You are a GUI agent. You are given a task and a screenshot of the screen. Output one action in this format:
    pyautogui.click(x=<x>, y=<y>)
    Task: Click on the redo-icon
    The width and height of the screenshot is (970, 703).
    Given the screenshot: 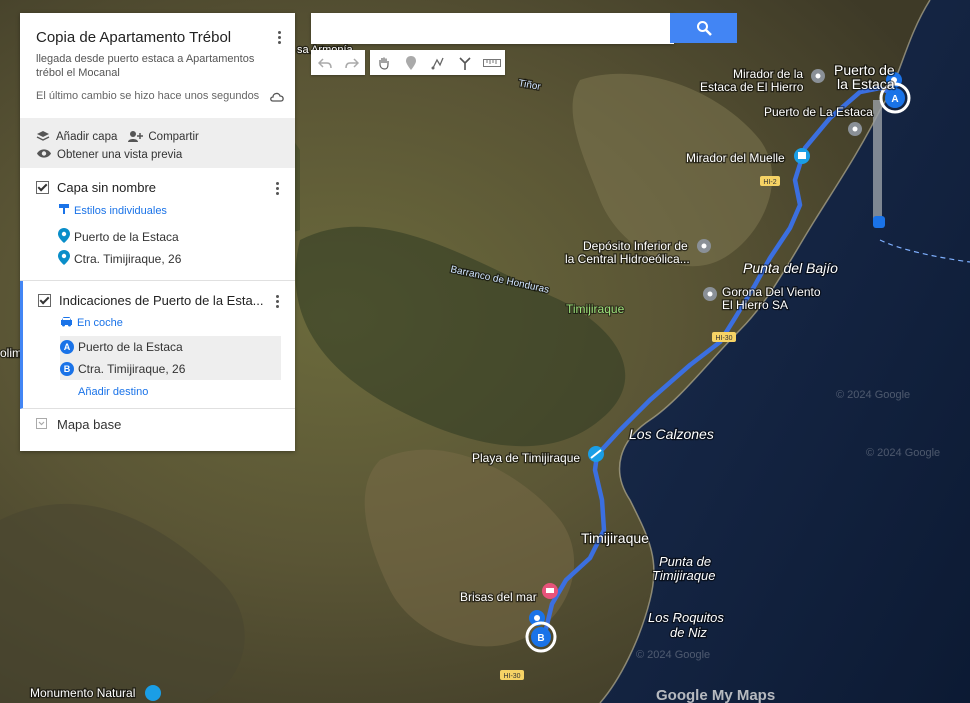 What is the action you would take?
    pyautogui.click(x=351, y=62)
    